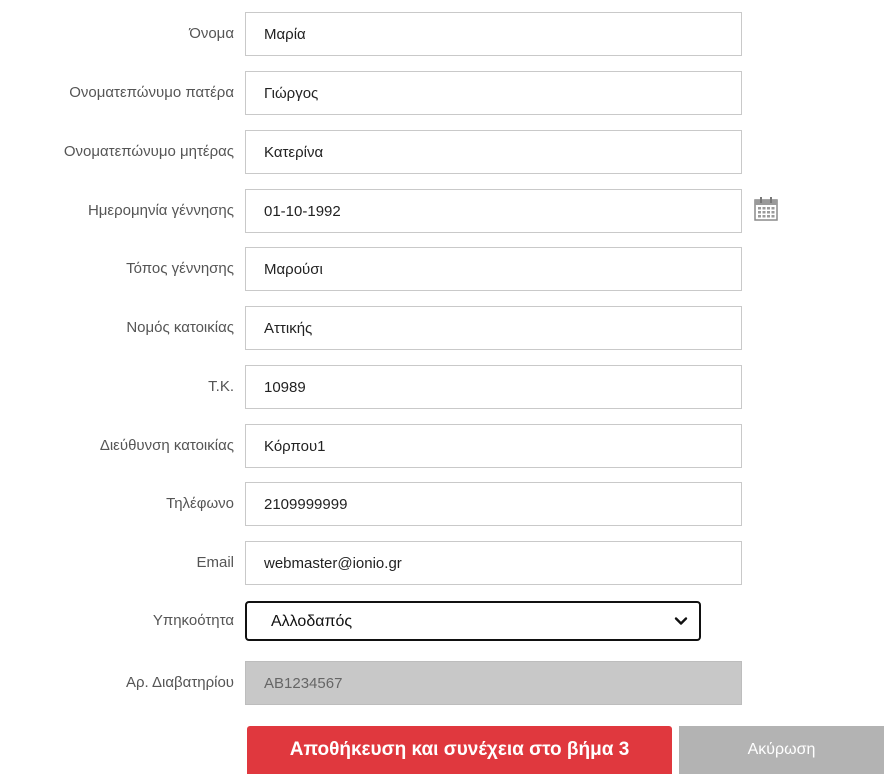 The width and height of the screenshot is (884, 774). Describe the element at coordinates (148, 151) in the screenshot. I see `mother-name-label: Ονοματεπώνυμο μητέρας` at that location.